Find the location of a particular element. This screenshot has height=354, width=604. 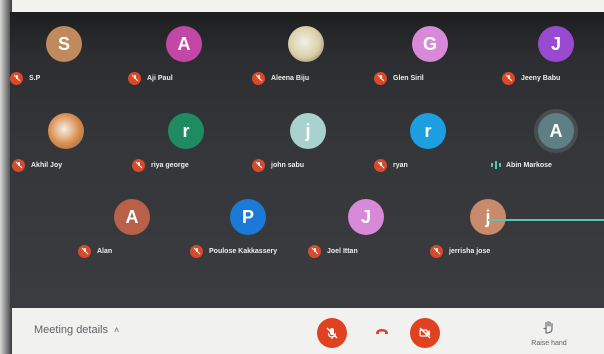

participant-tile: r riya george is located at coordinates (186, 148).